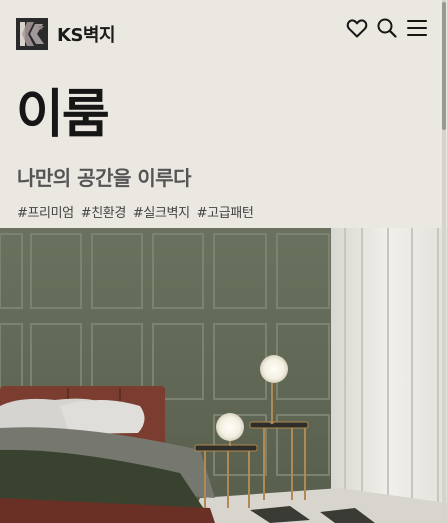  I want to click on tag-list: #프리미엄 #친환경 #실크벽지 #고급패턴, so click(138, 211).